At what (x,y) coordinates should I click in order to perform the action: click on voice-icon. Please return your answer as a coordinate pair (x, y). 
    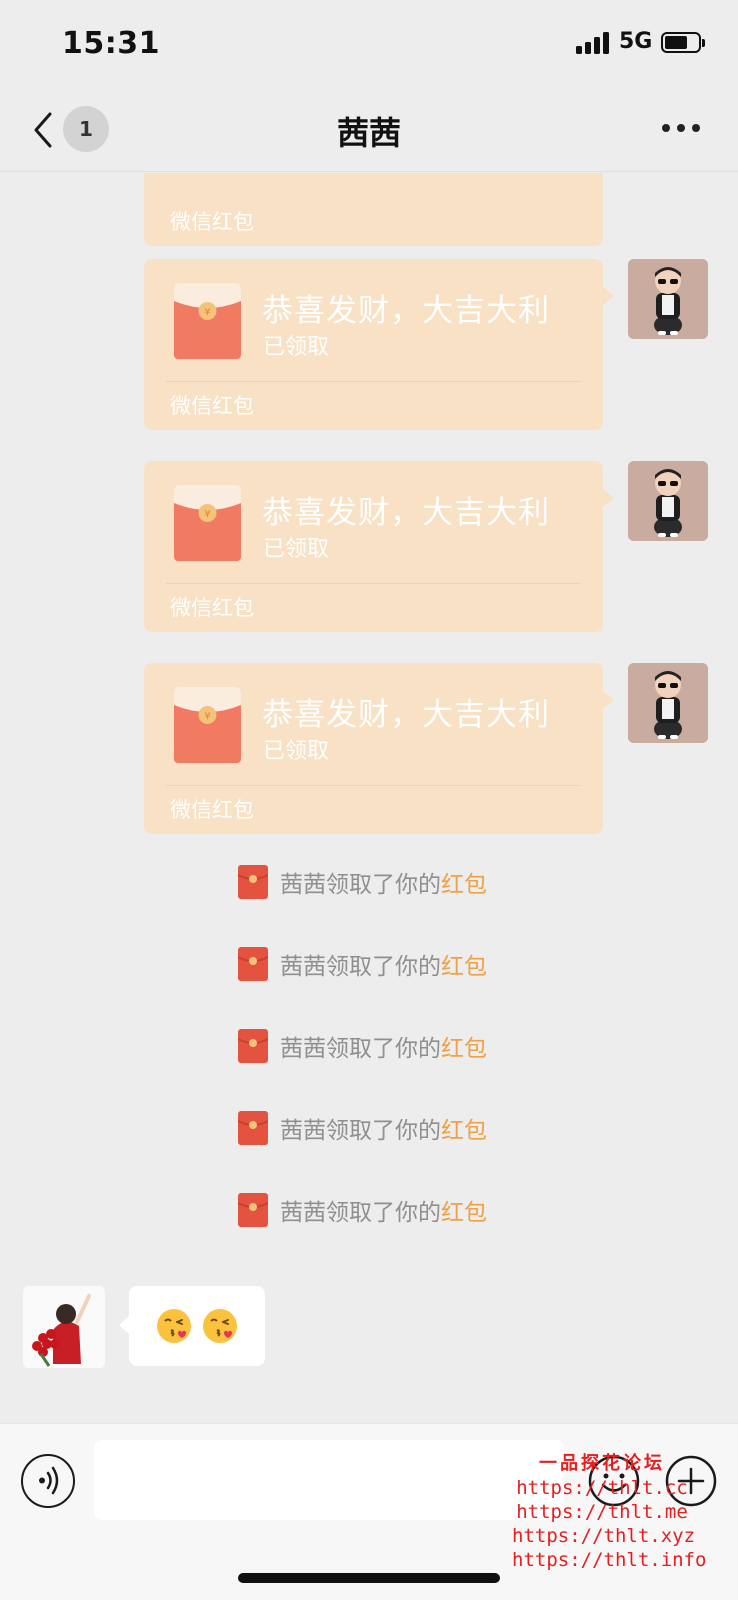
    Looking at the image, I should click on (48, 1481).